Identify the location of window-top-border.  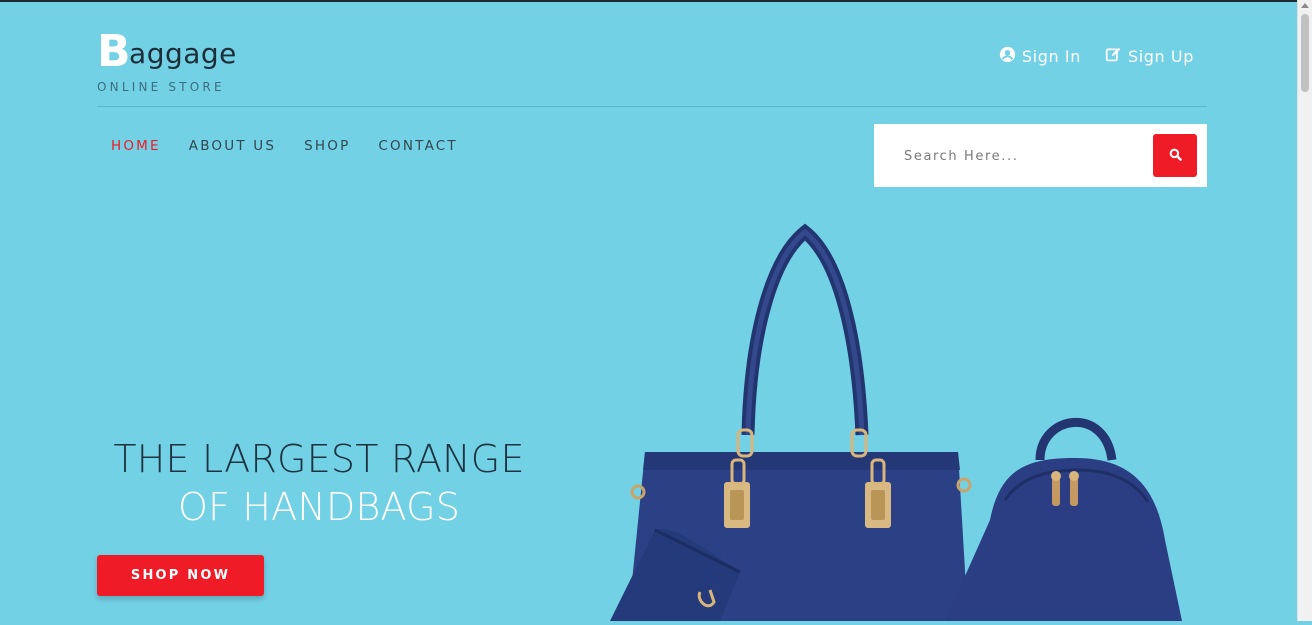
(656, 1).